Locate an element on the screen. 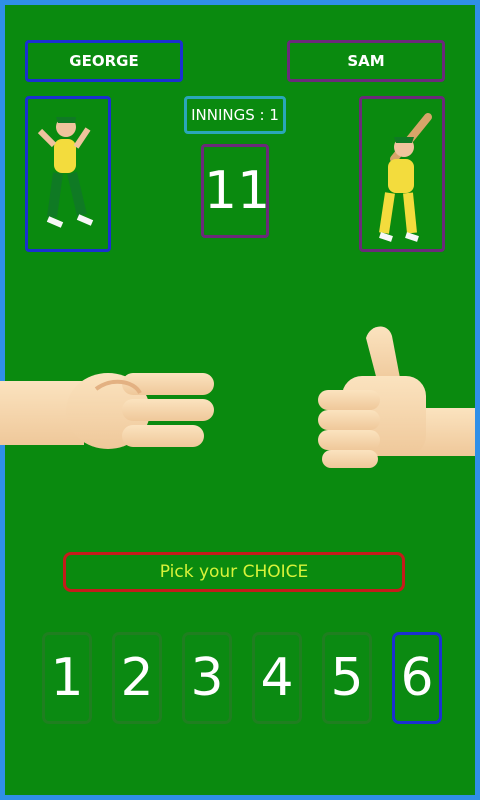 The width and height of the screenshot is (480, 800). status-message: Pick your CHOICE is located at coordinates (234, 572).